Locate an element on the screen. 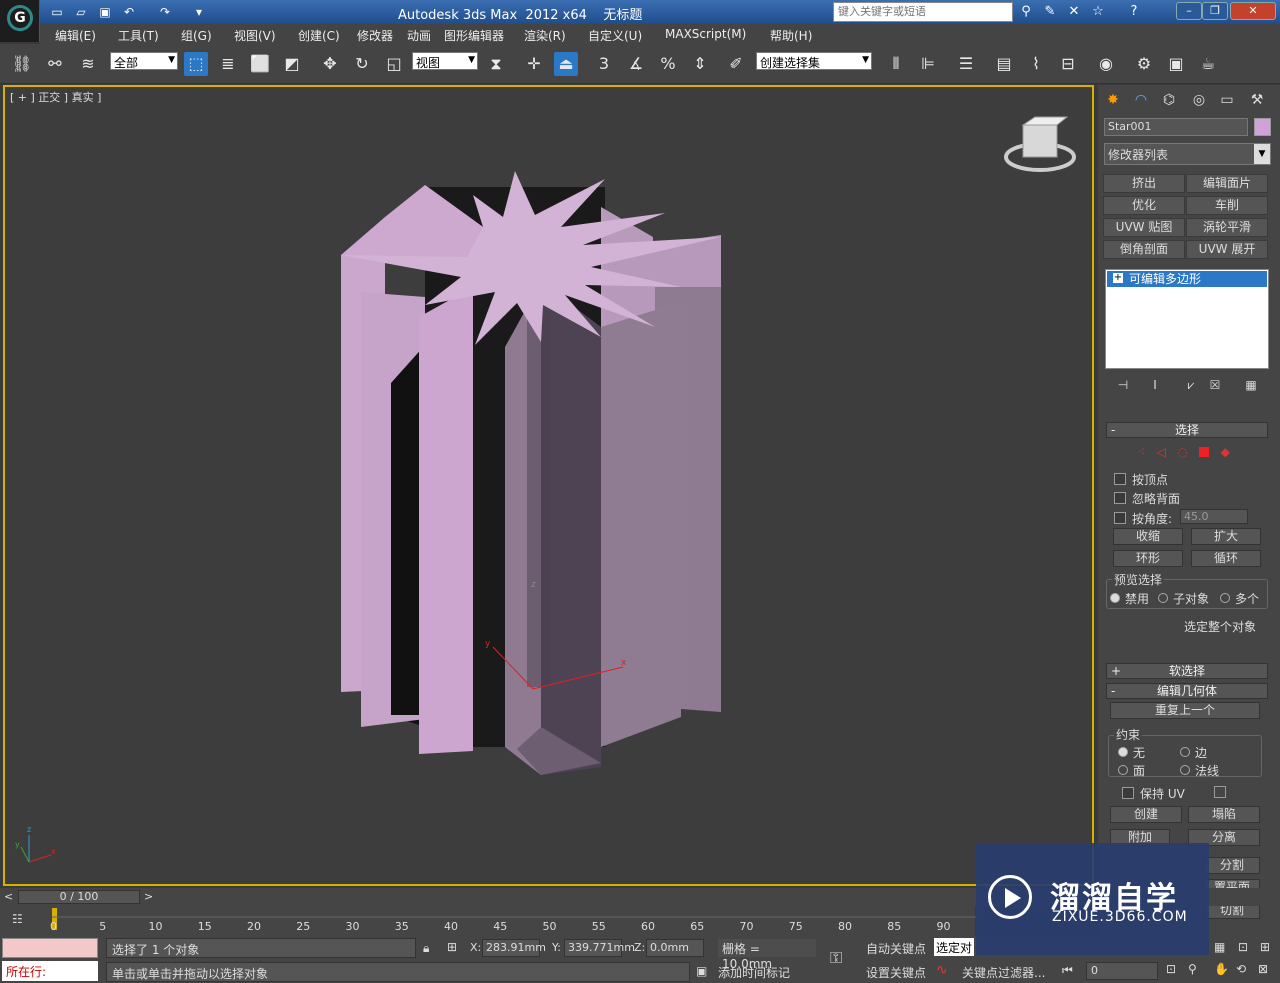 Image resolution: width=1280 pixels, height=983 pixels. named-selection-set-dropdown: 创建选择集 is located at coordinates (814, 61).